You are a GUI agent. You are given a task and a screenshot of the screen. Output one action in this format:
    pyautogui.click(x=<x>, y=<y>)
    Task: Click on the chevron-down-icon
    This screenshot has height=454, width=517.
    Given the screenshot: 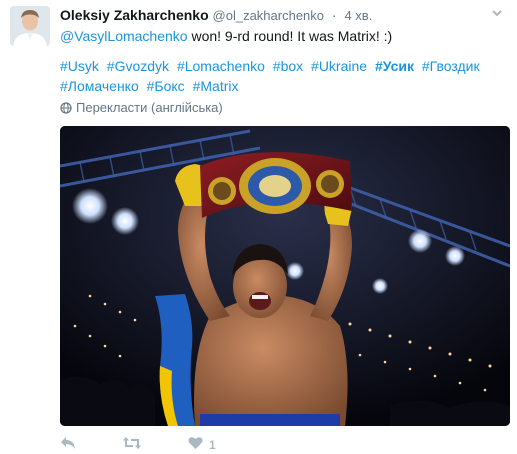 What is the action you would take?
    pyautogui.click(x=497, y=15)
    